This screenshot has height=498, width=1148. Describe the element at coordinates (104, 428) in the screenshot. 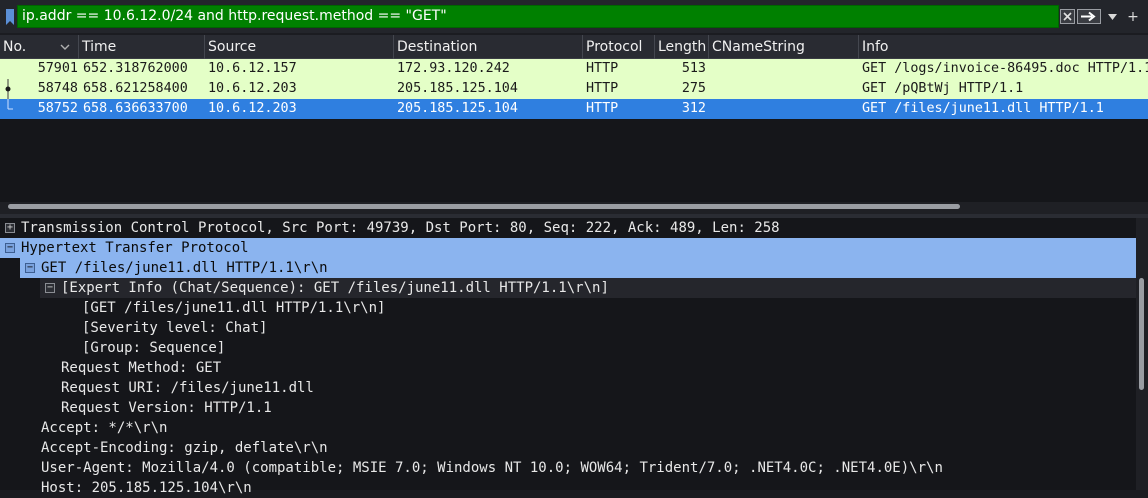

I see `tree-item-accept: Accept: */*\r\n` at that location.